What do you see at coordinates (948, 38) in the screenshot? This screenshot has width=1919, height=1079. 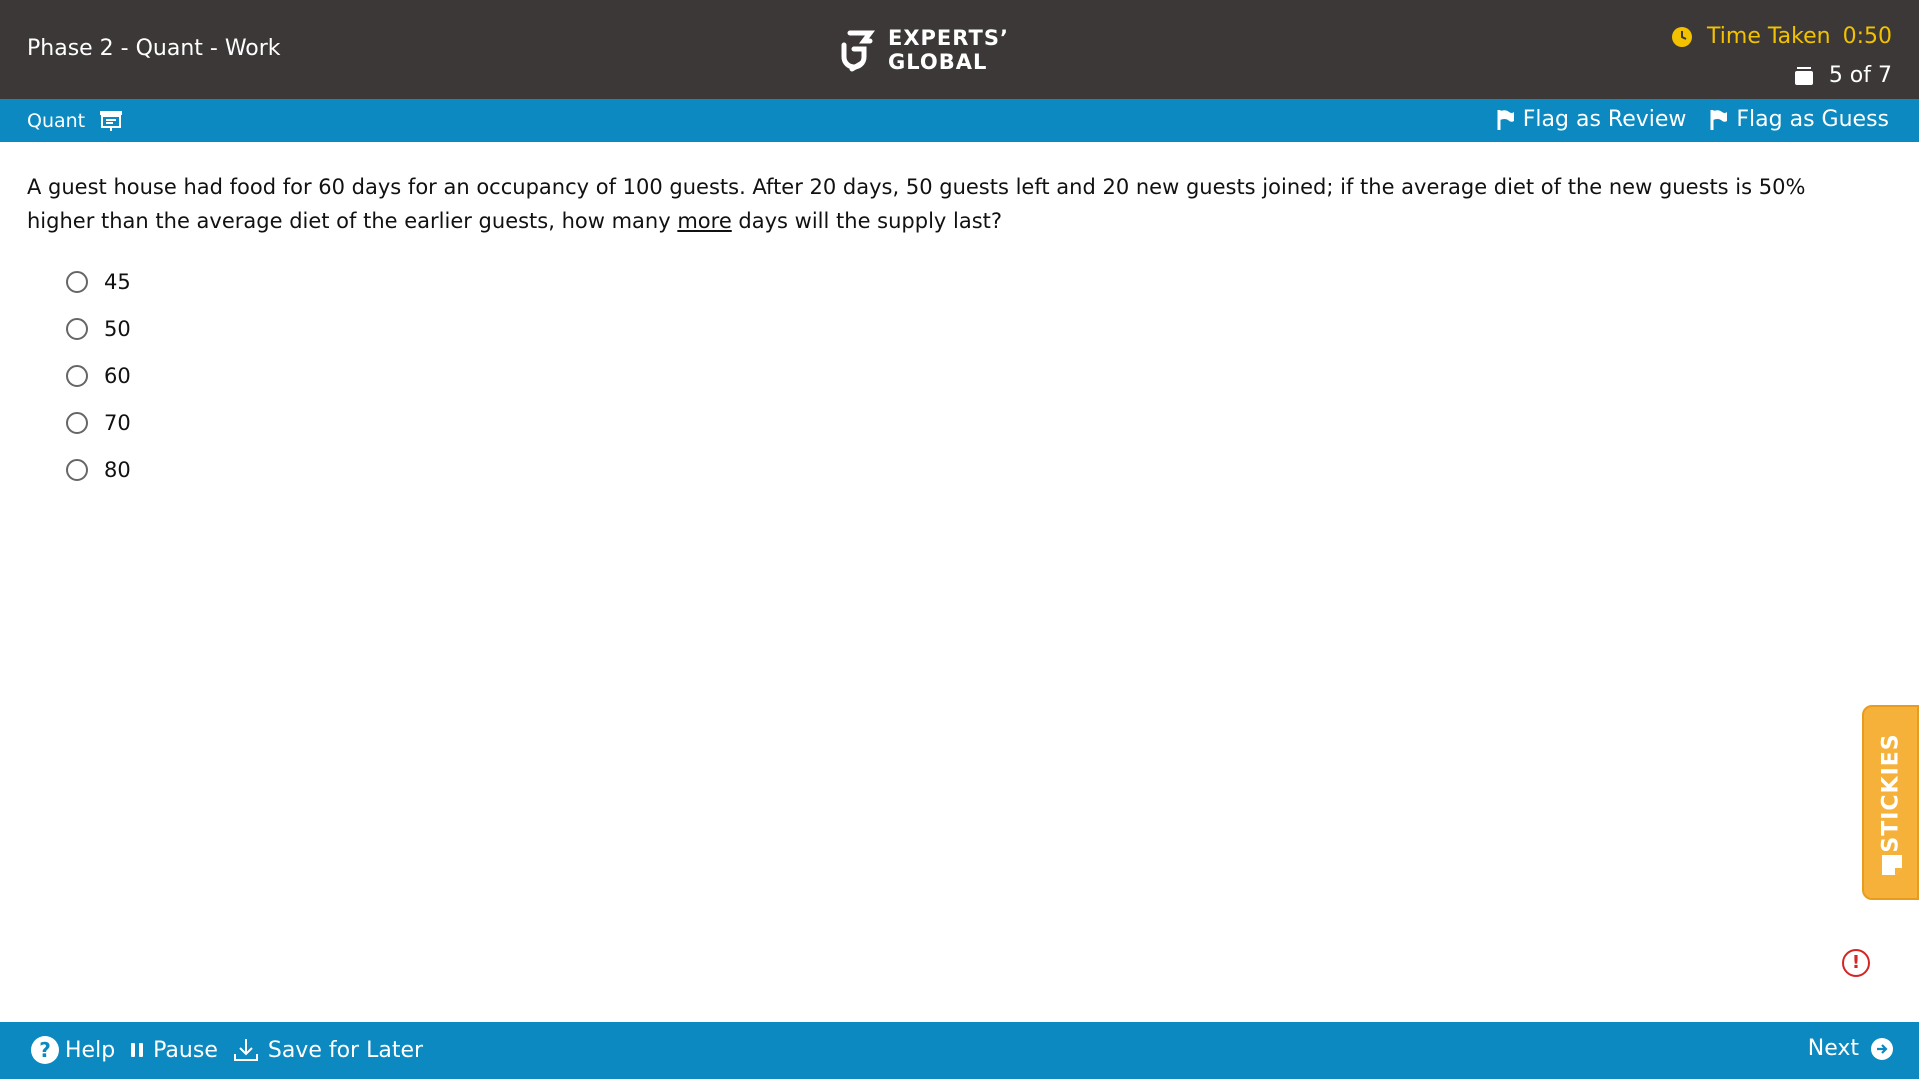 I see `logo-text-line1: EXPERTS’` at bounding box center [948, 38].